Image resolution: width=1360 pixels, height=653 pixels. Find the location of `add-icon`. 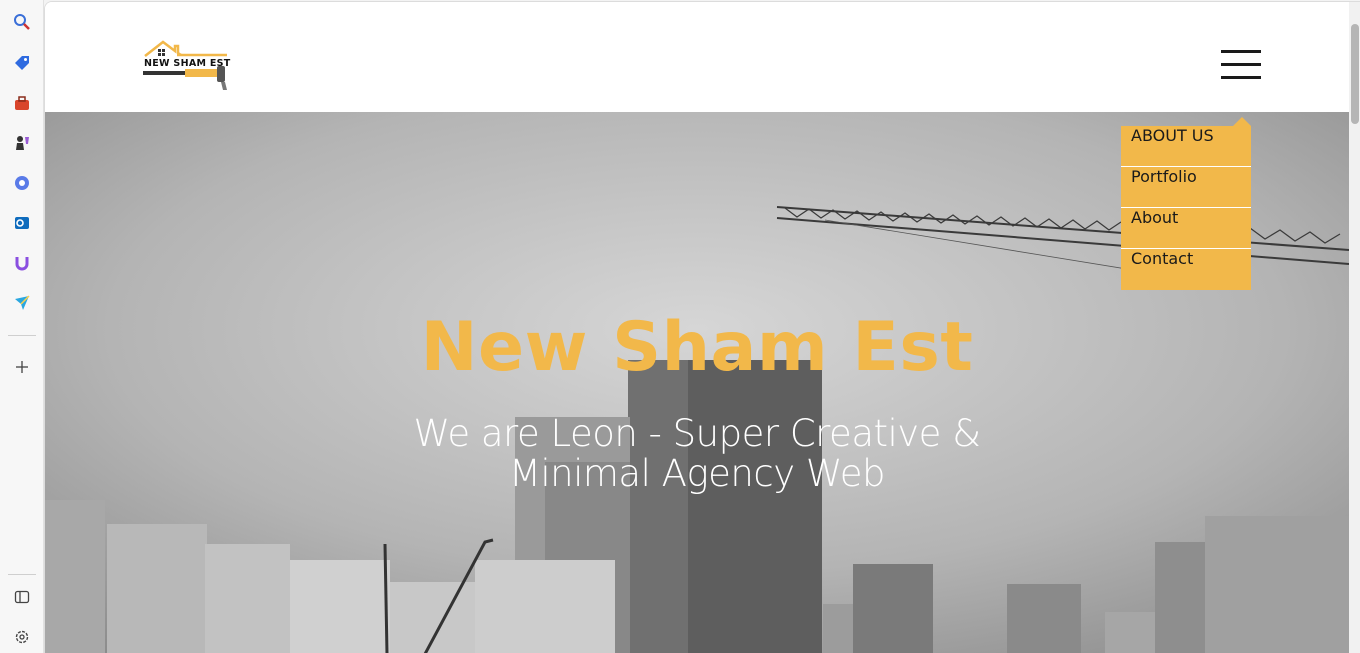

add-icon is located at coordinates (22, 367).